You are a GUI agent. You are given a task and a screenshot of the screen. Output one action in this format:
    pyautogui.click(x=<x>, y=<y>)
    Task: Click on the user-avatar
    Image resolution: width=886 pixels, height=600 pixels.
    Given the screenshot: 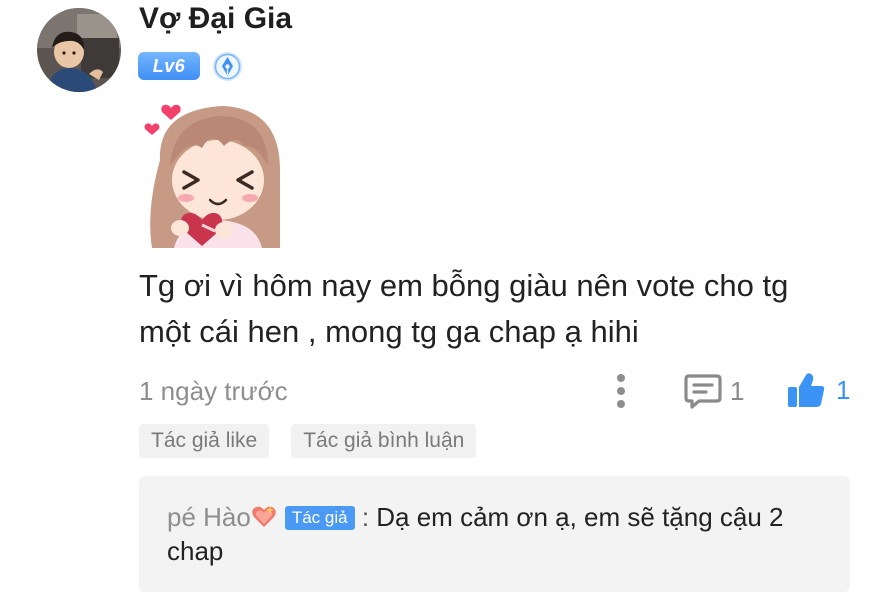 What is the action you would take?
    pyautogui.click(x=79, y=50)
    